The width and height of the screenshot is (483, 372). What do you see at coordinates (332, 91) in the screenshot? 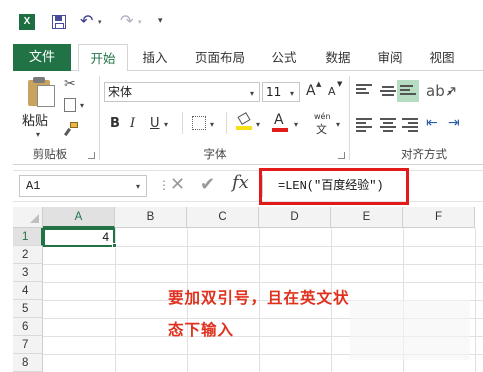
I see `shrink-font-button: A` at bounding box center [332, 91].